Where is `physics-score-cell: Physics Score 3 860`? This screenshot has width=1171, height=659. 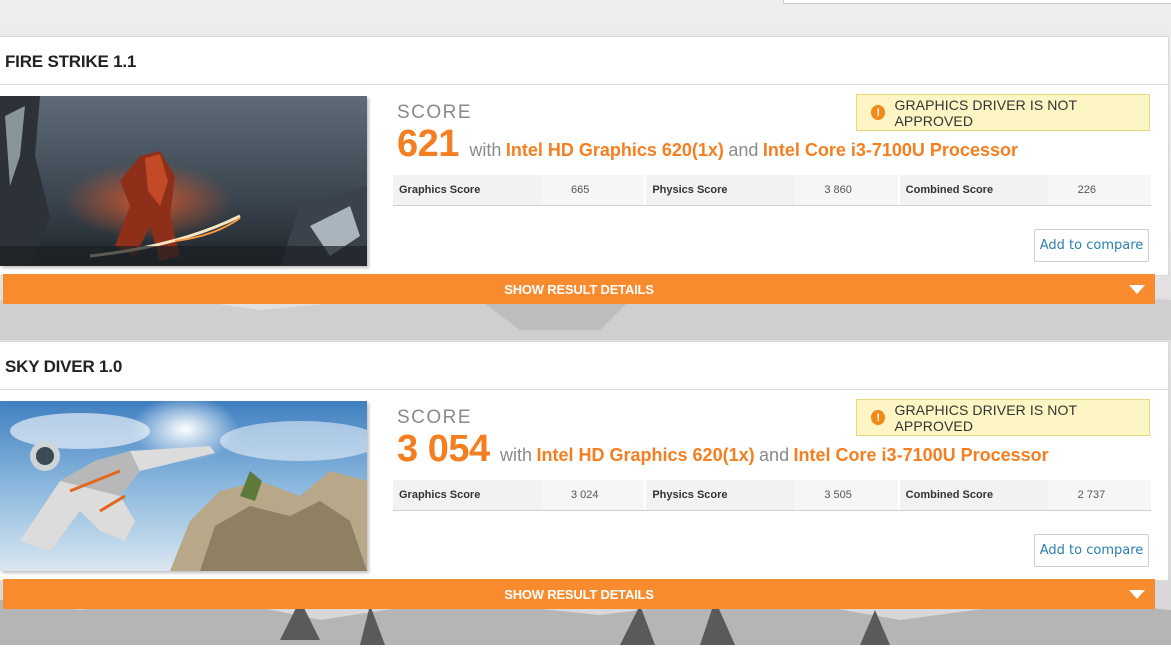
physics-score-cell: Physics Score 3 860 is located at coordinates (772, 190).